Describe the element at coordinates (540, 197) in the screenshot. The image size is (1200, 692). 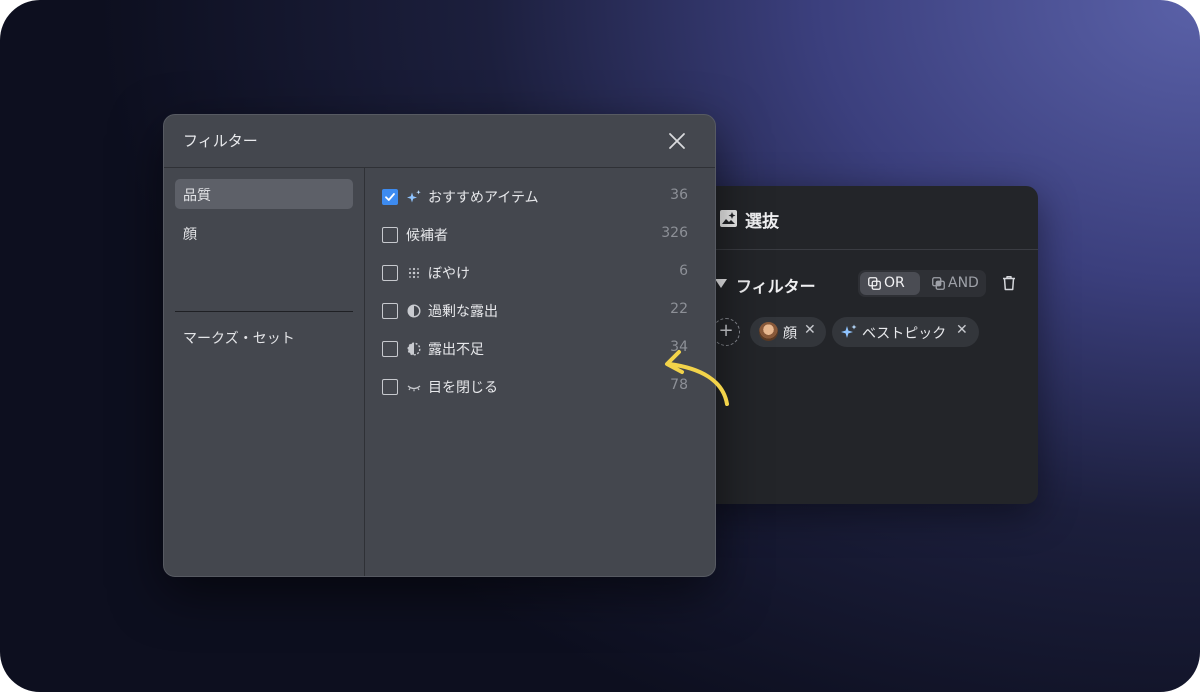
I see `filter-option-recommended: おすすめアイテム 36` at that location.